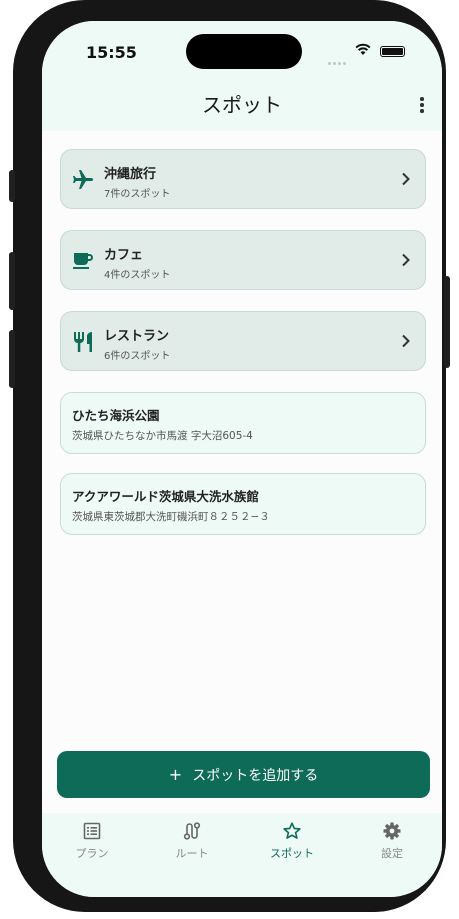  What do you see at coordinates (124, 255) in the screenshot?
I see `category-title: カフェ` at bounding box center [124, 255].